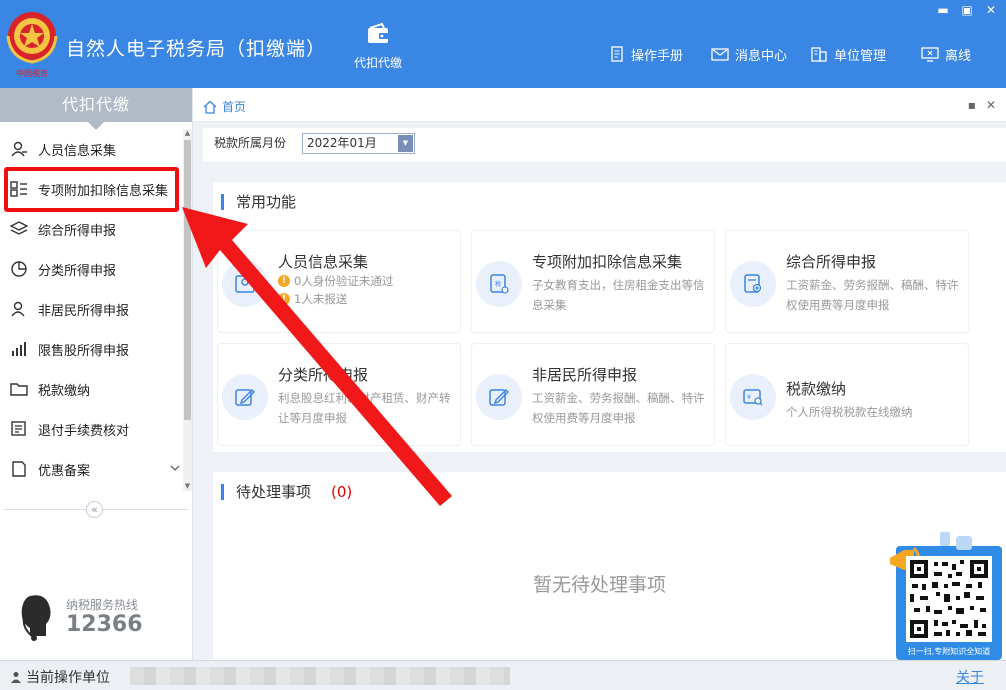 The width and height of the screenshot is (1006, 690). Describe the element at coordinates (946, 54) in the screenshot. I see `nav-offline: 离线` at that location.